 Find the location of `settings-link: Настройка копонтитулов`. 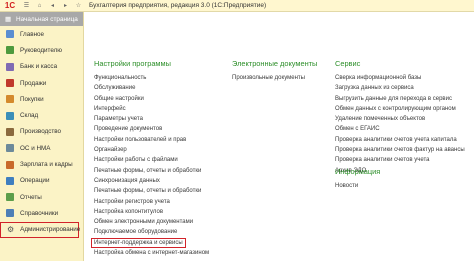

settings-link: Настройка копонтитулов is located at coordinates (151, 212).